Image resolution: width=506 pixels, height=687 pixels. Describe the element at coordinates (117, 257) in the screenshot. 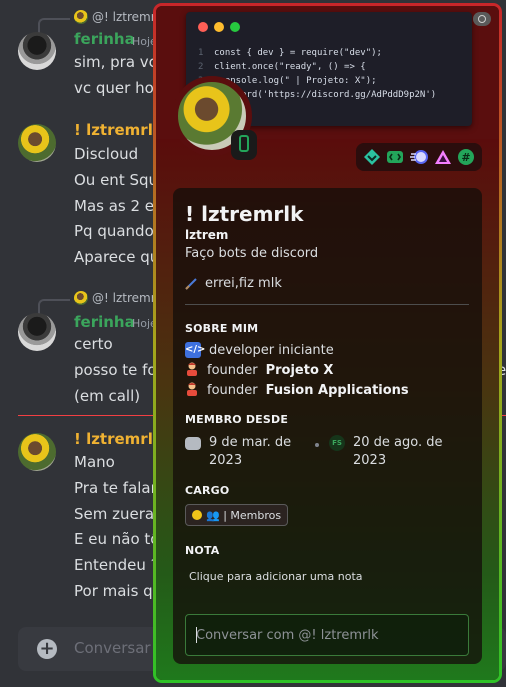

I see `message-text: Aparece qu` at that location.